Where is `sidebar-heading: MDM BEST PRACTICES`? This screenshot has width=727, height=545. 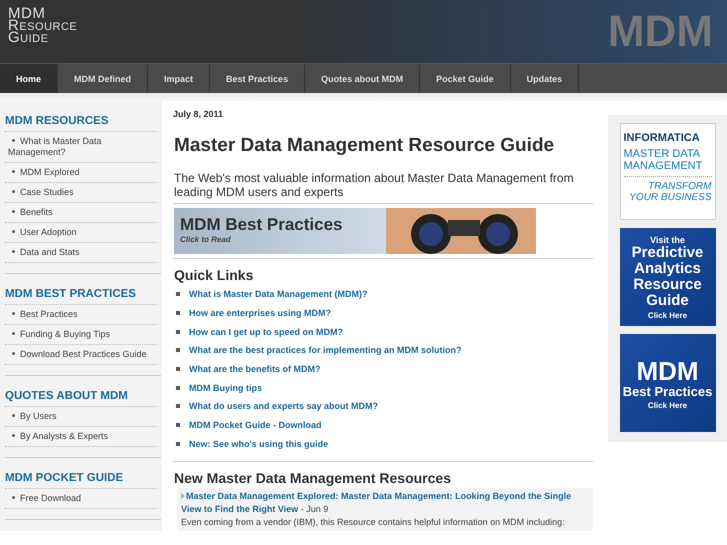
sidebar-heading: MDM BEST PRACTICES is located at coordinates (71, 294).